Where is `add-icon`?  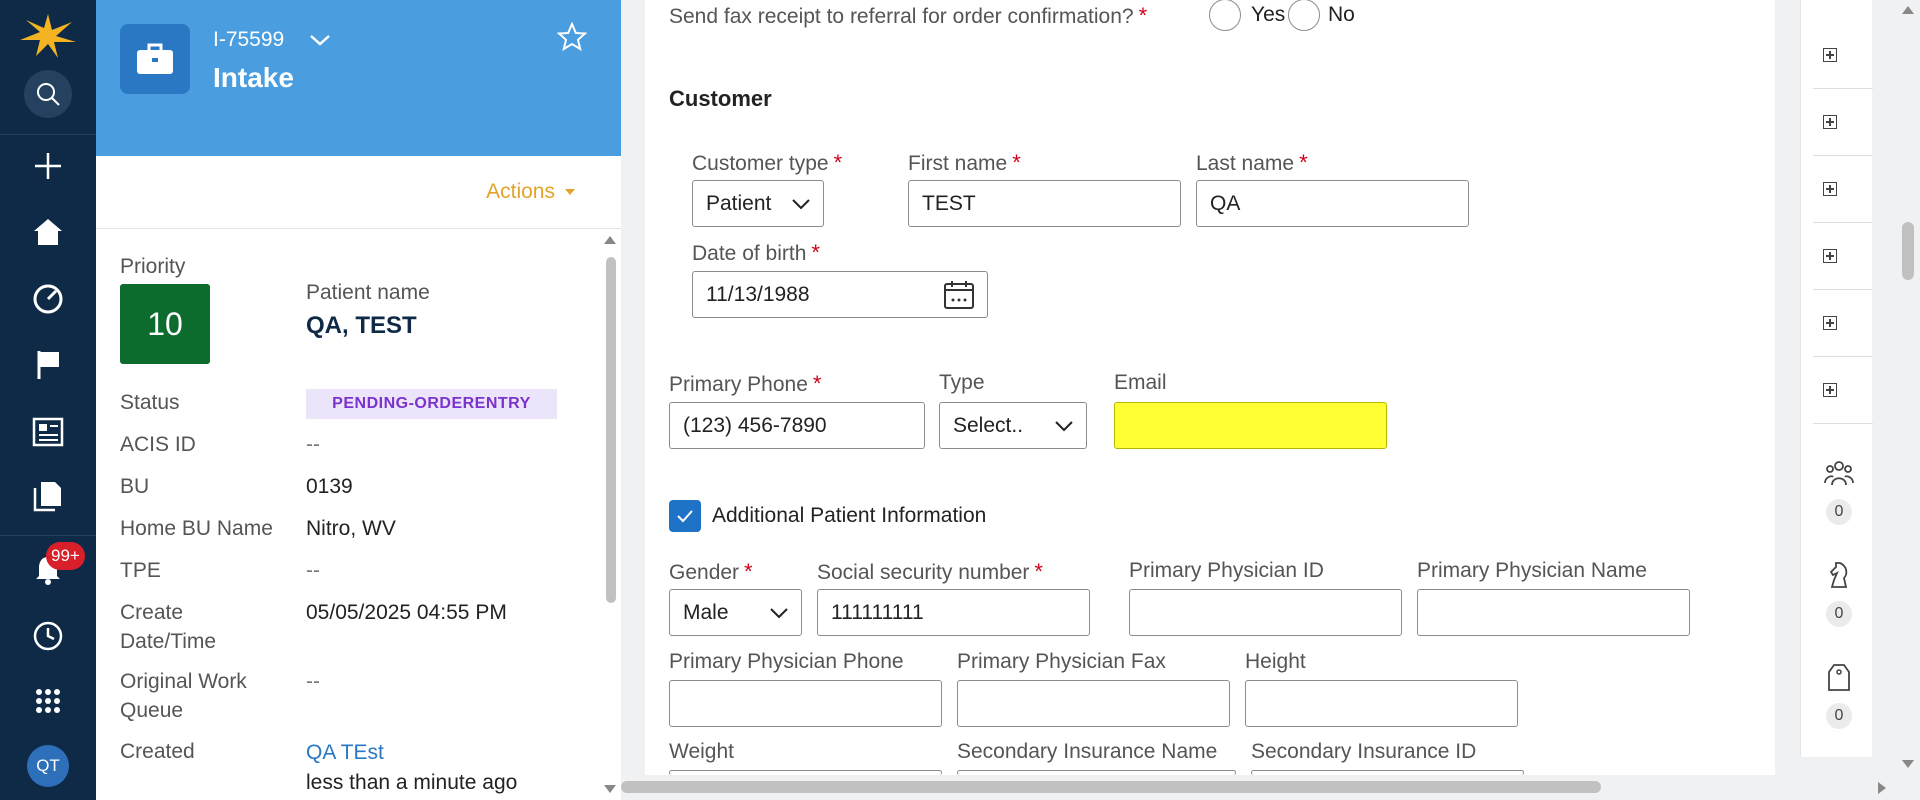 add-icon is located at coordinates (48, 166).